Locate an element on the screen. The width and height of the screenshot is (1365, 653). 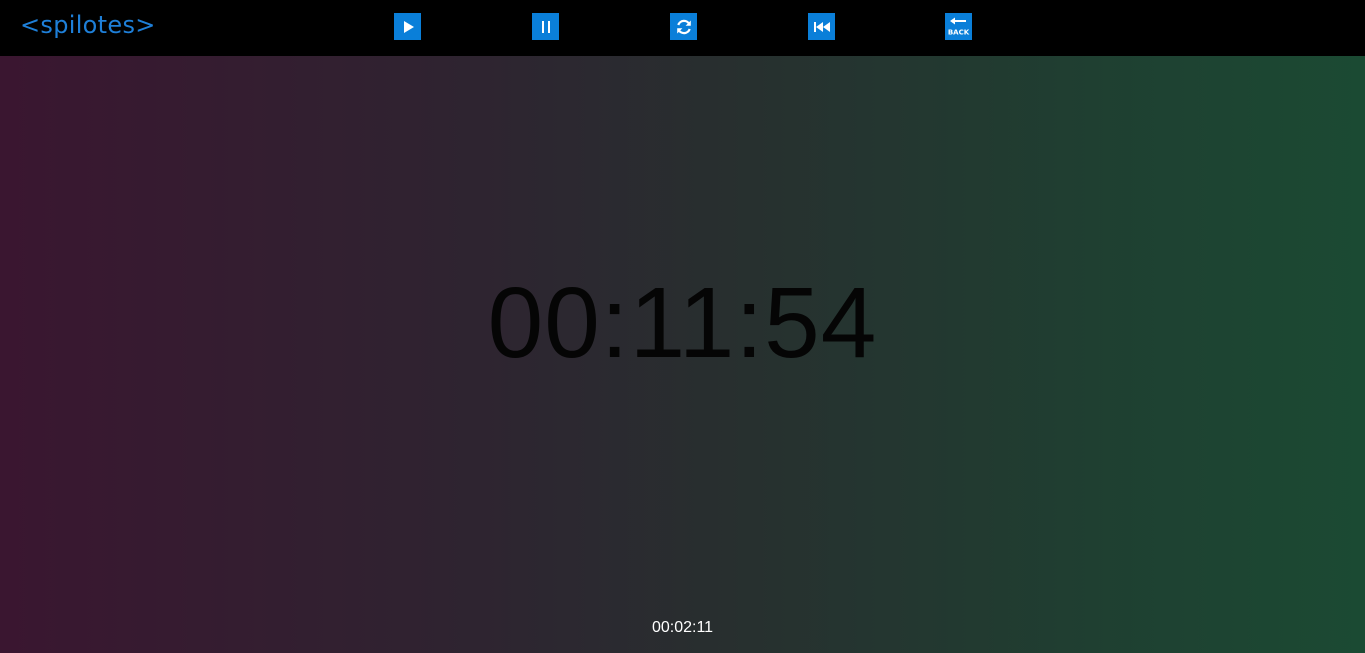
reload-button is located at coordinates (683, 26).